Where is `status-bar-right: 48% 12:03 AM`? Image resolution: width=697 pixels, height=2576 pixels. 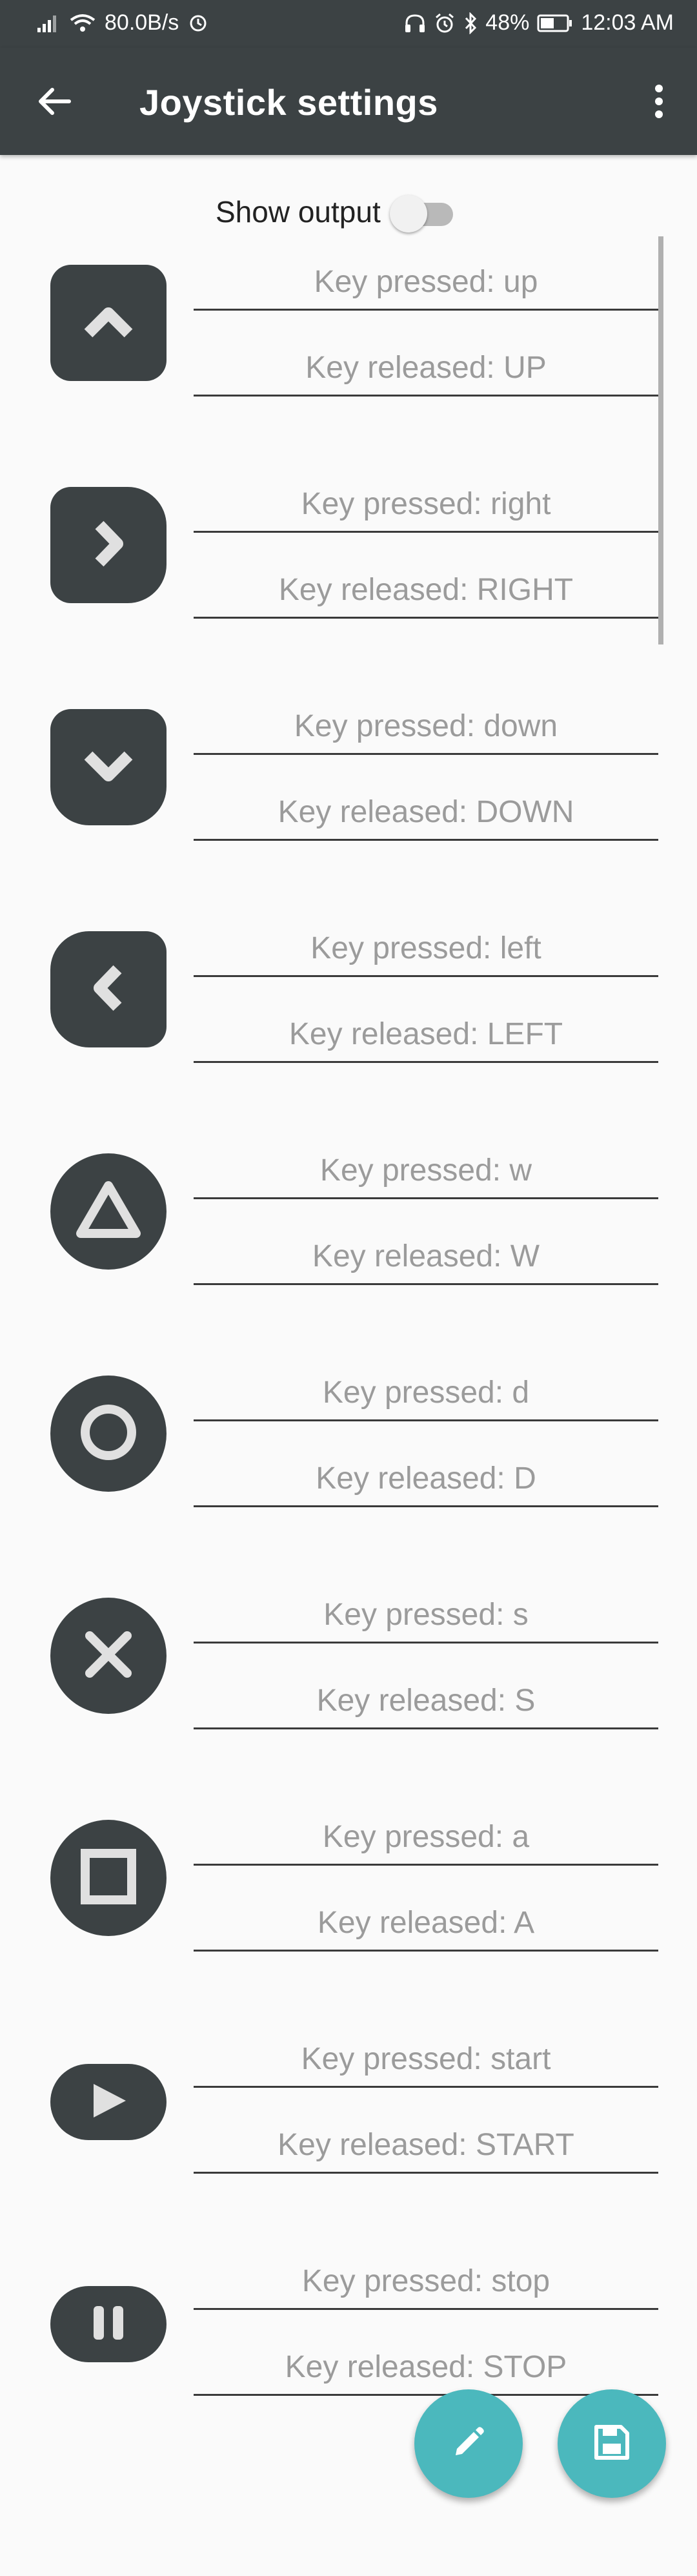
status-bar-right: 48% 12:03 AM is located at coordinates (539, 23).